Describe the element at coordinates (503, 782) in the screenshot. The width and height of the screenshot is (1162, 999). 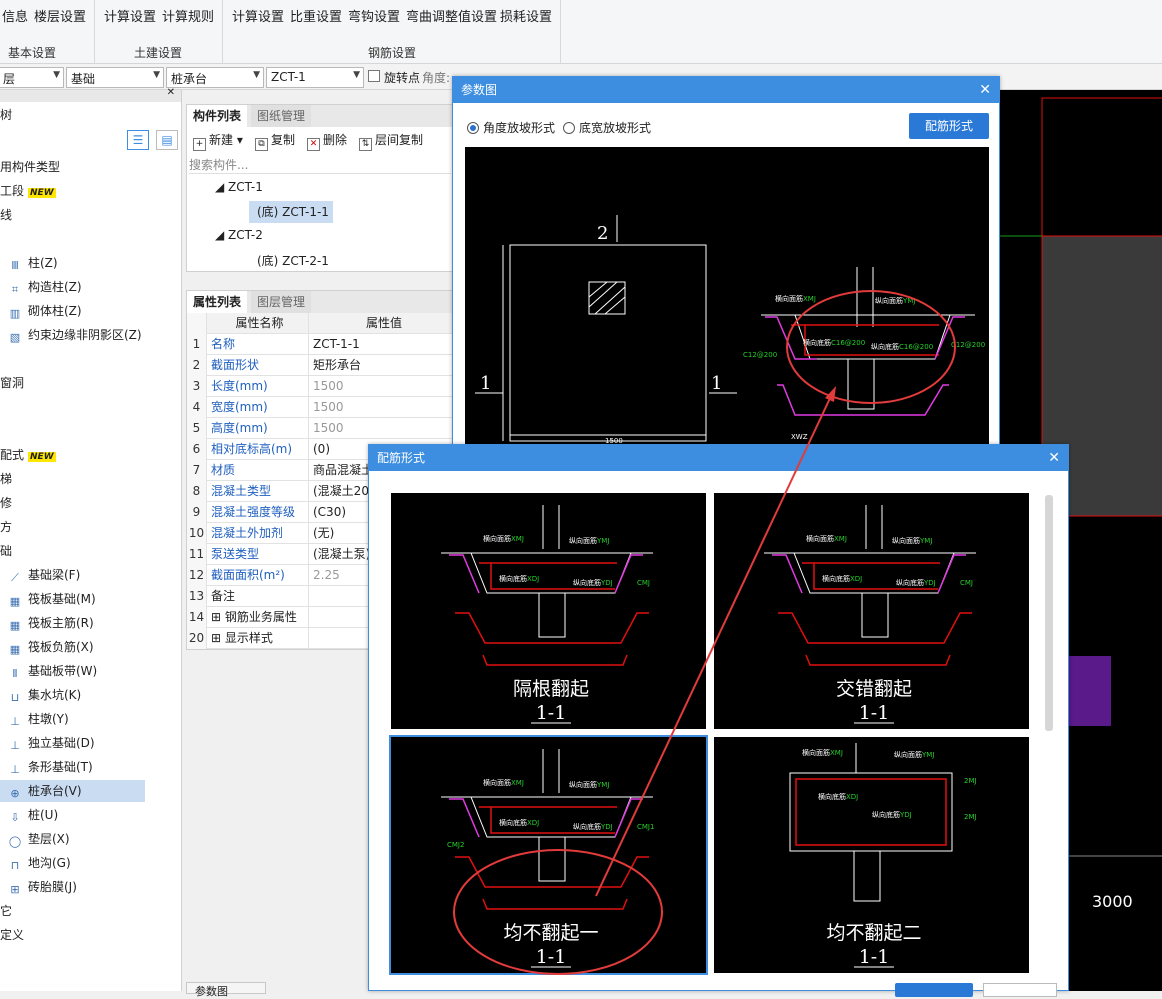
I see `svg-text: 横向面筋XMJ` at that location.